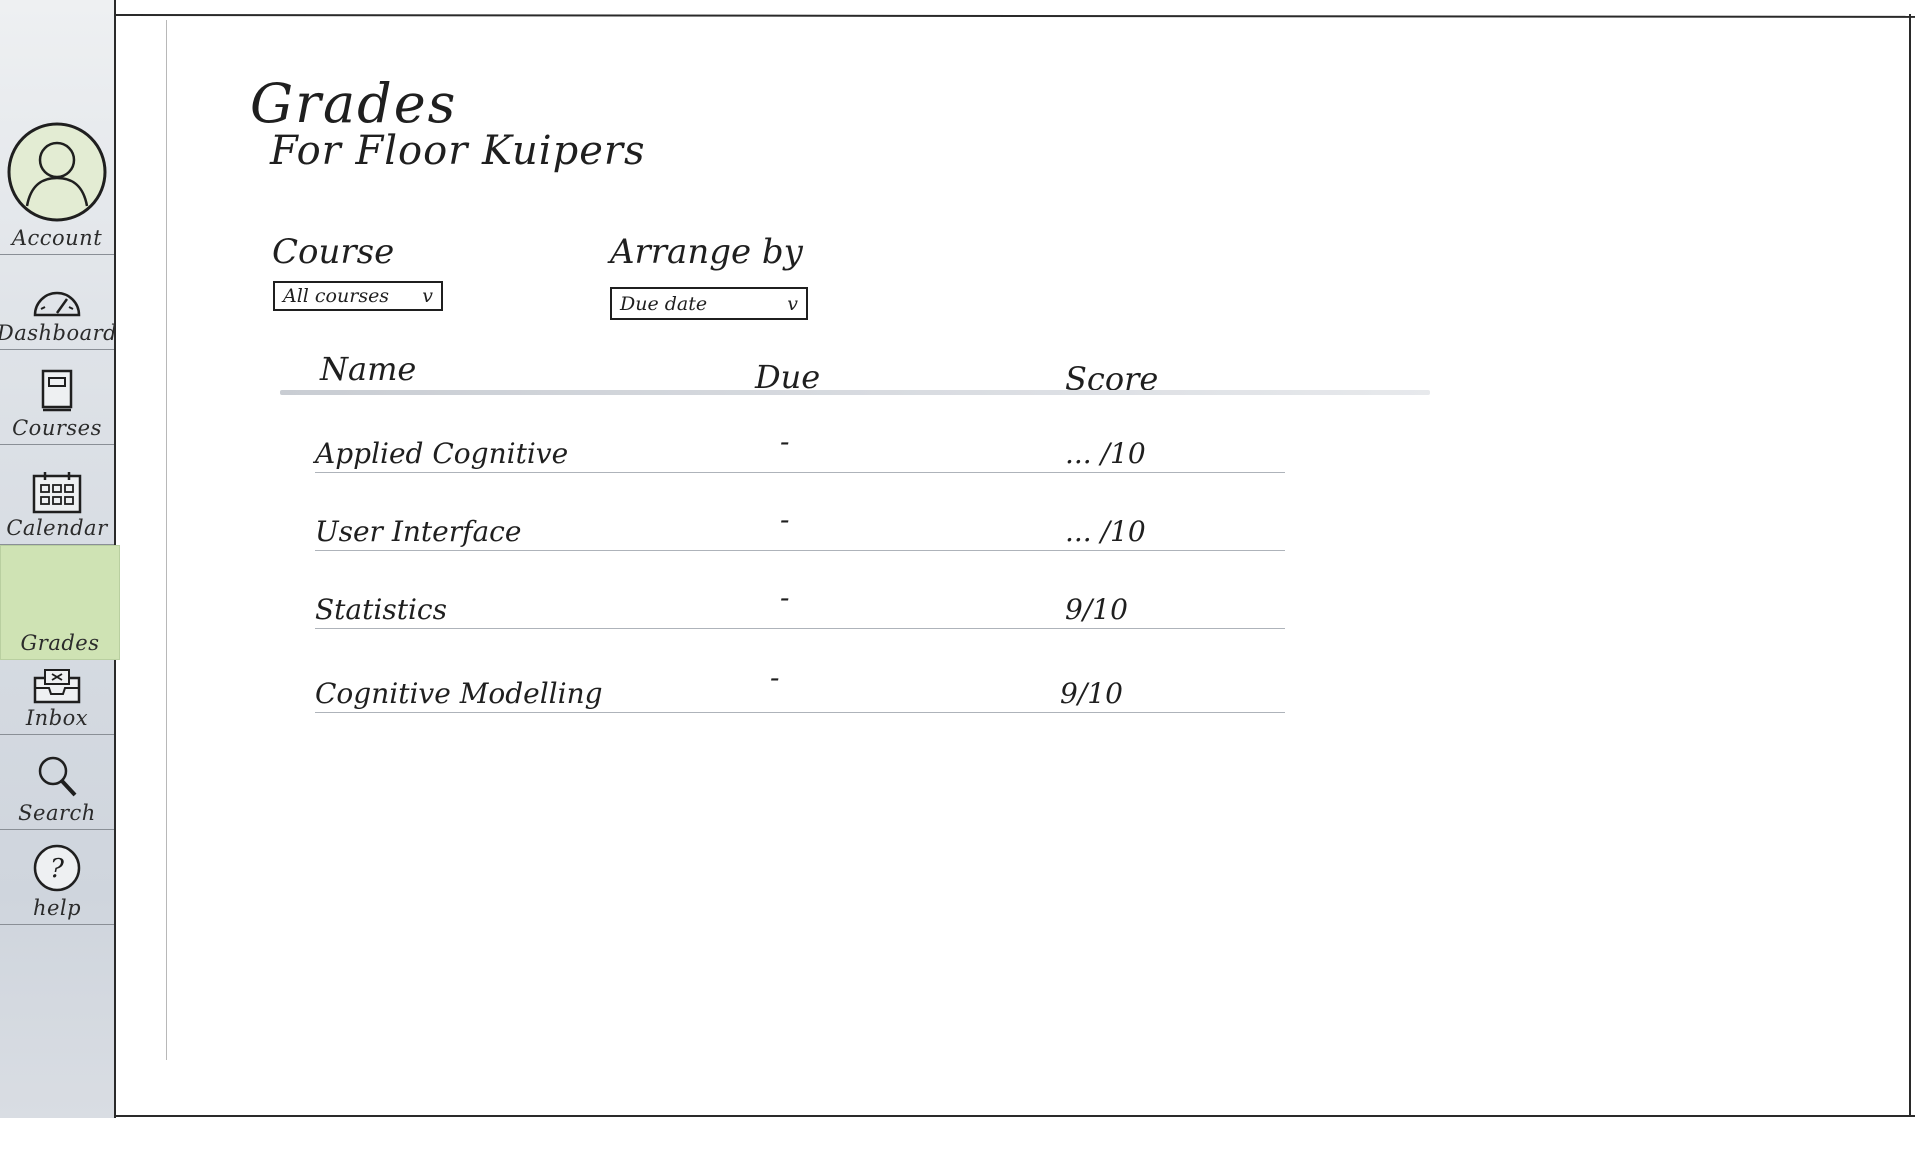  Describe the element at coordinates (57, 172) in the screenshot. I see `user-avatar-icon` at that location.